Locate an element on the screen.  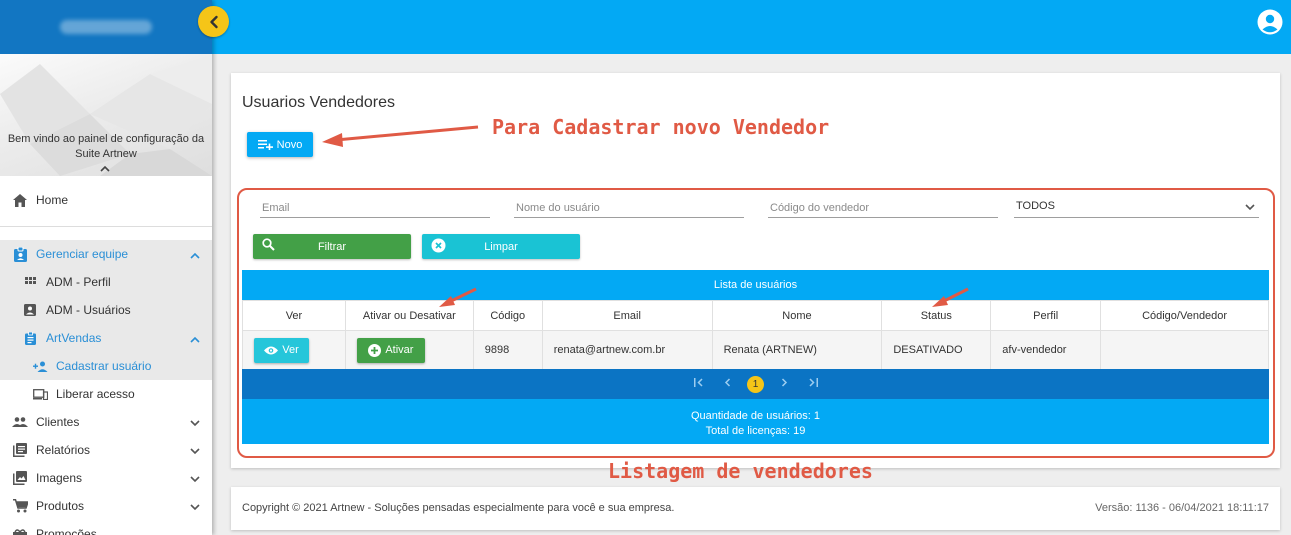
sidebar-item-artvendas: ArtVendas is located at coordinates (106, 338).